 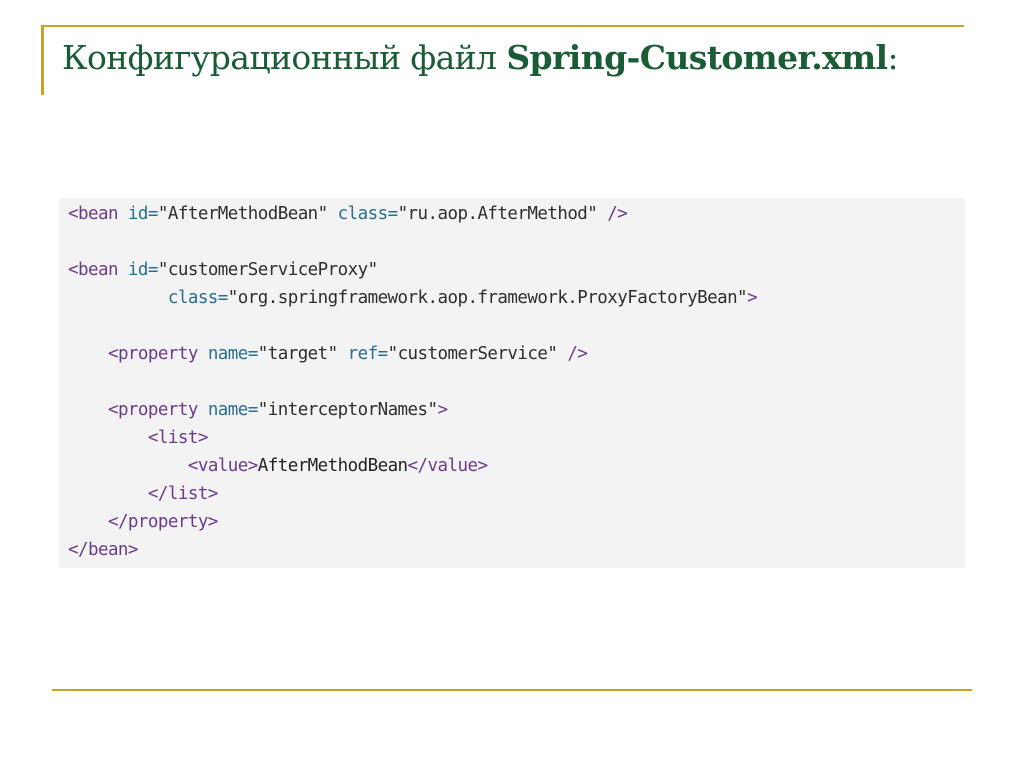 I want to click on title-suffix: :, so click(x=893, y=57).